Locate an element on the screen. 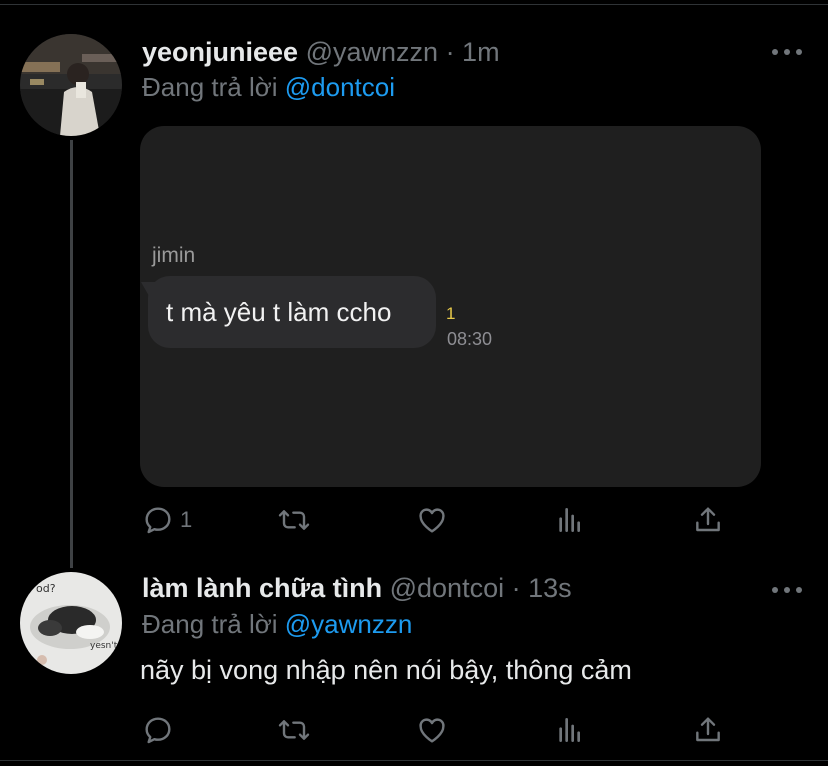 This screenshot has height=766, width=828. replying-to-line: Đang trả lời @dontcoi is located at coordinates (268, 87).